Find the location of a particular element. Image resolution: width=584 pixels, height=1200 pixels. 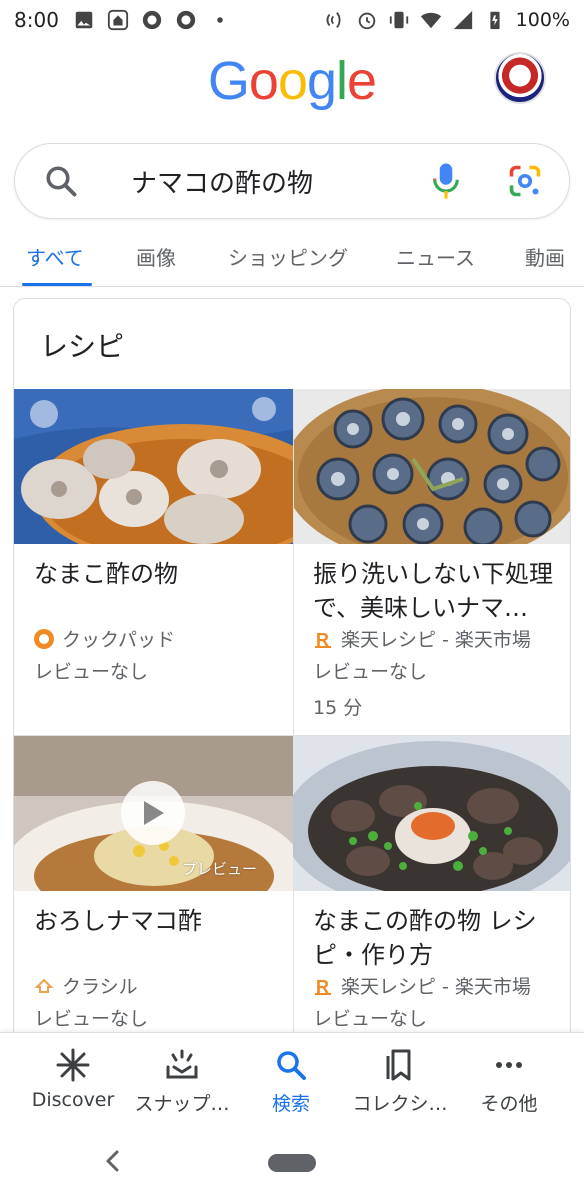

avatar is located at coordinates (520, 78).